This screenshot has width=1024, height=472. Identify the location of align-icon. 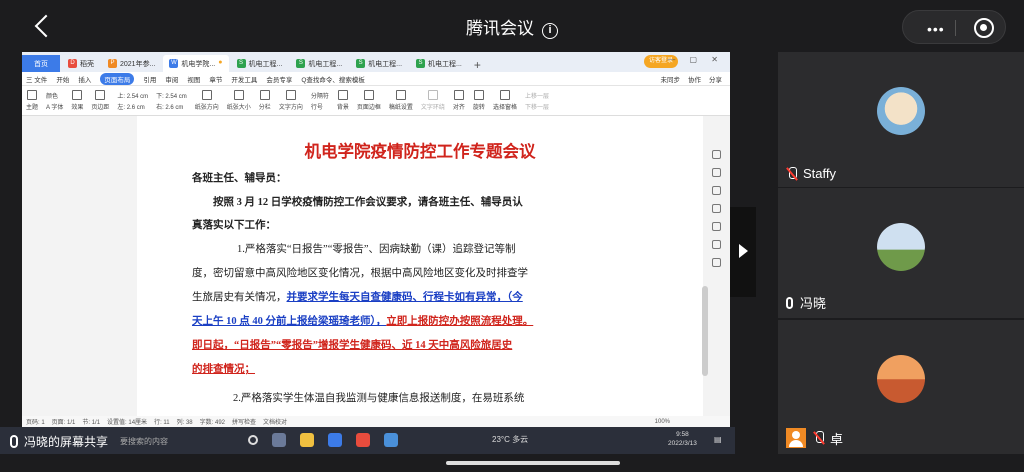
(458, 95).